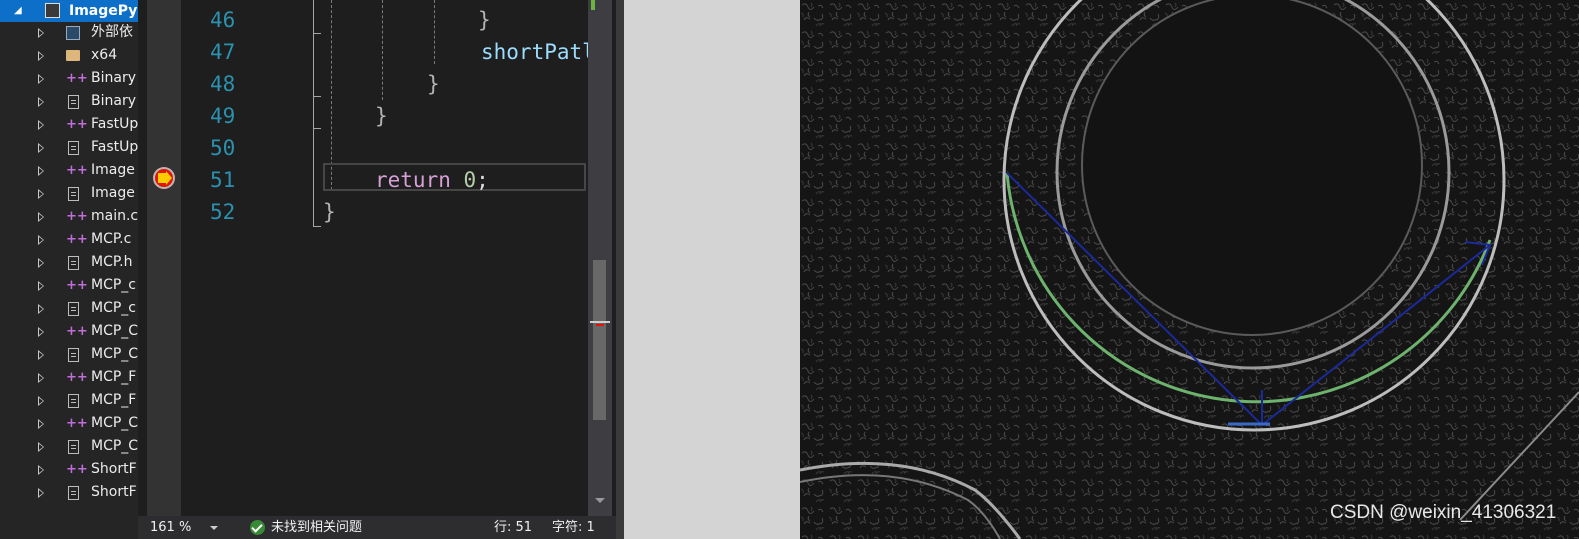 This screenshot has width=1579, height=539. I want to click on solution-item-label: MCP.h, so click(112, 262).